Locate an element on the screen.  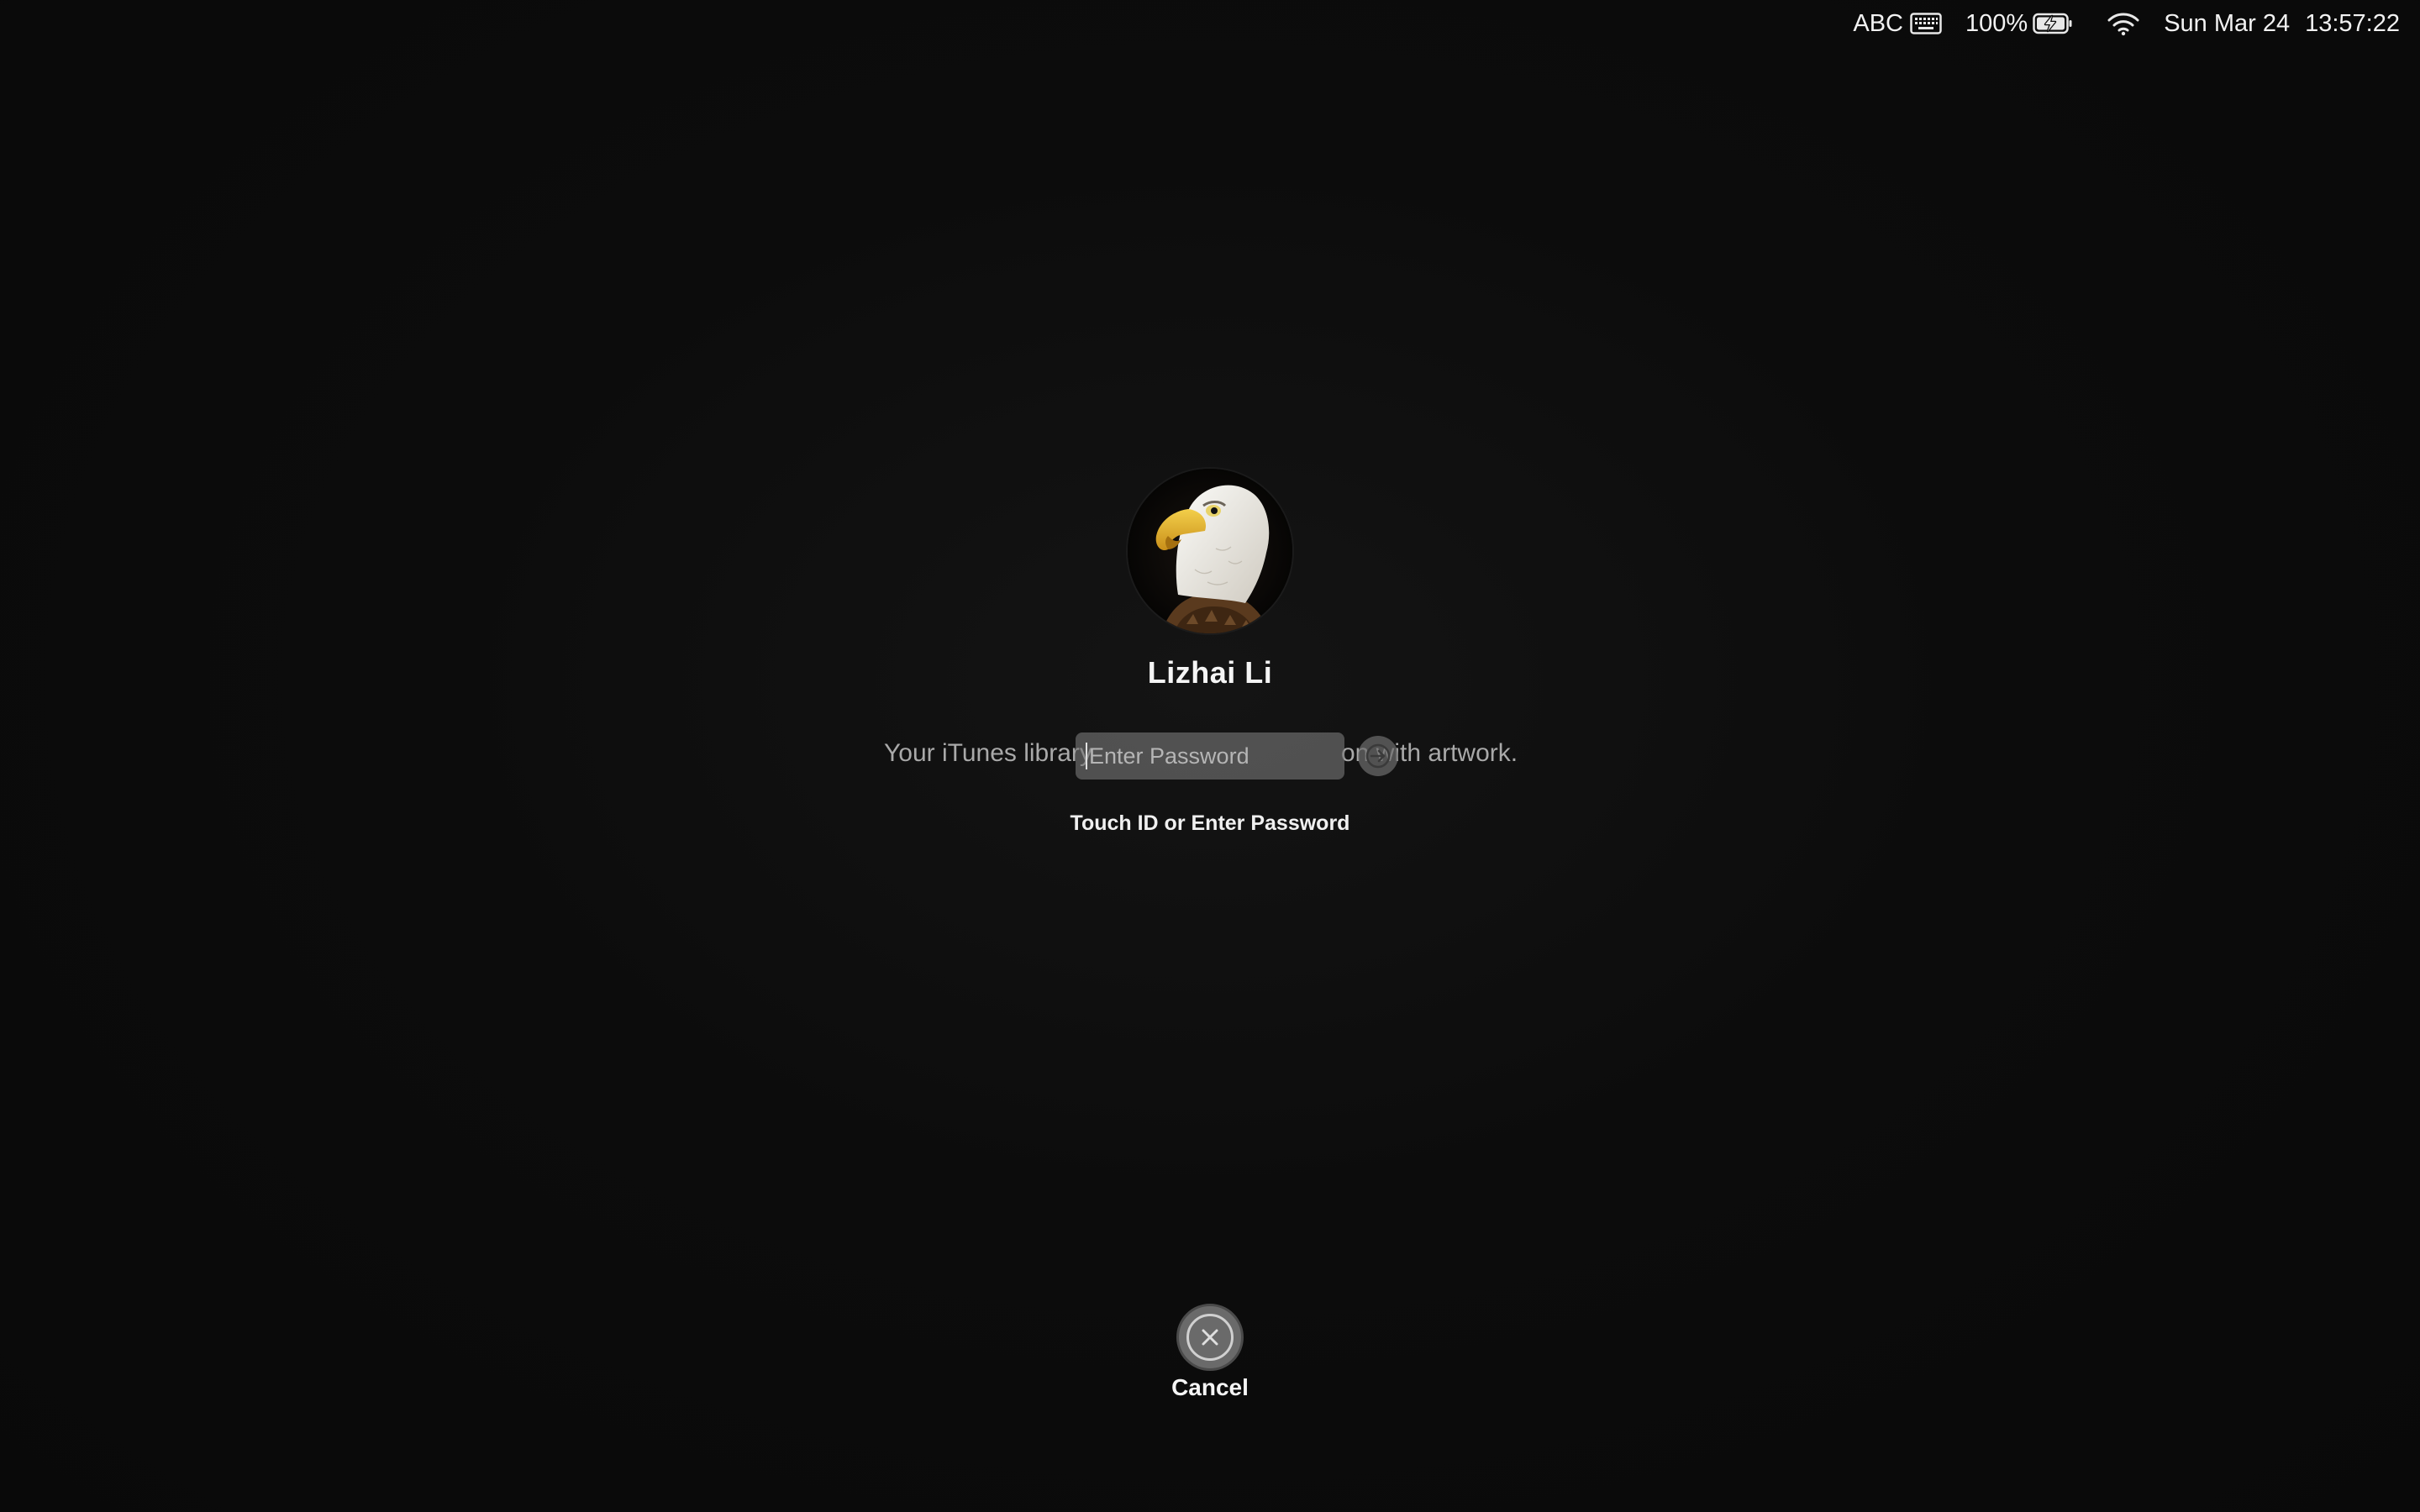
input-source-menu: ABC is located at coordinates (1898, 23).